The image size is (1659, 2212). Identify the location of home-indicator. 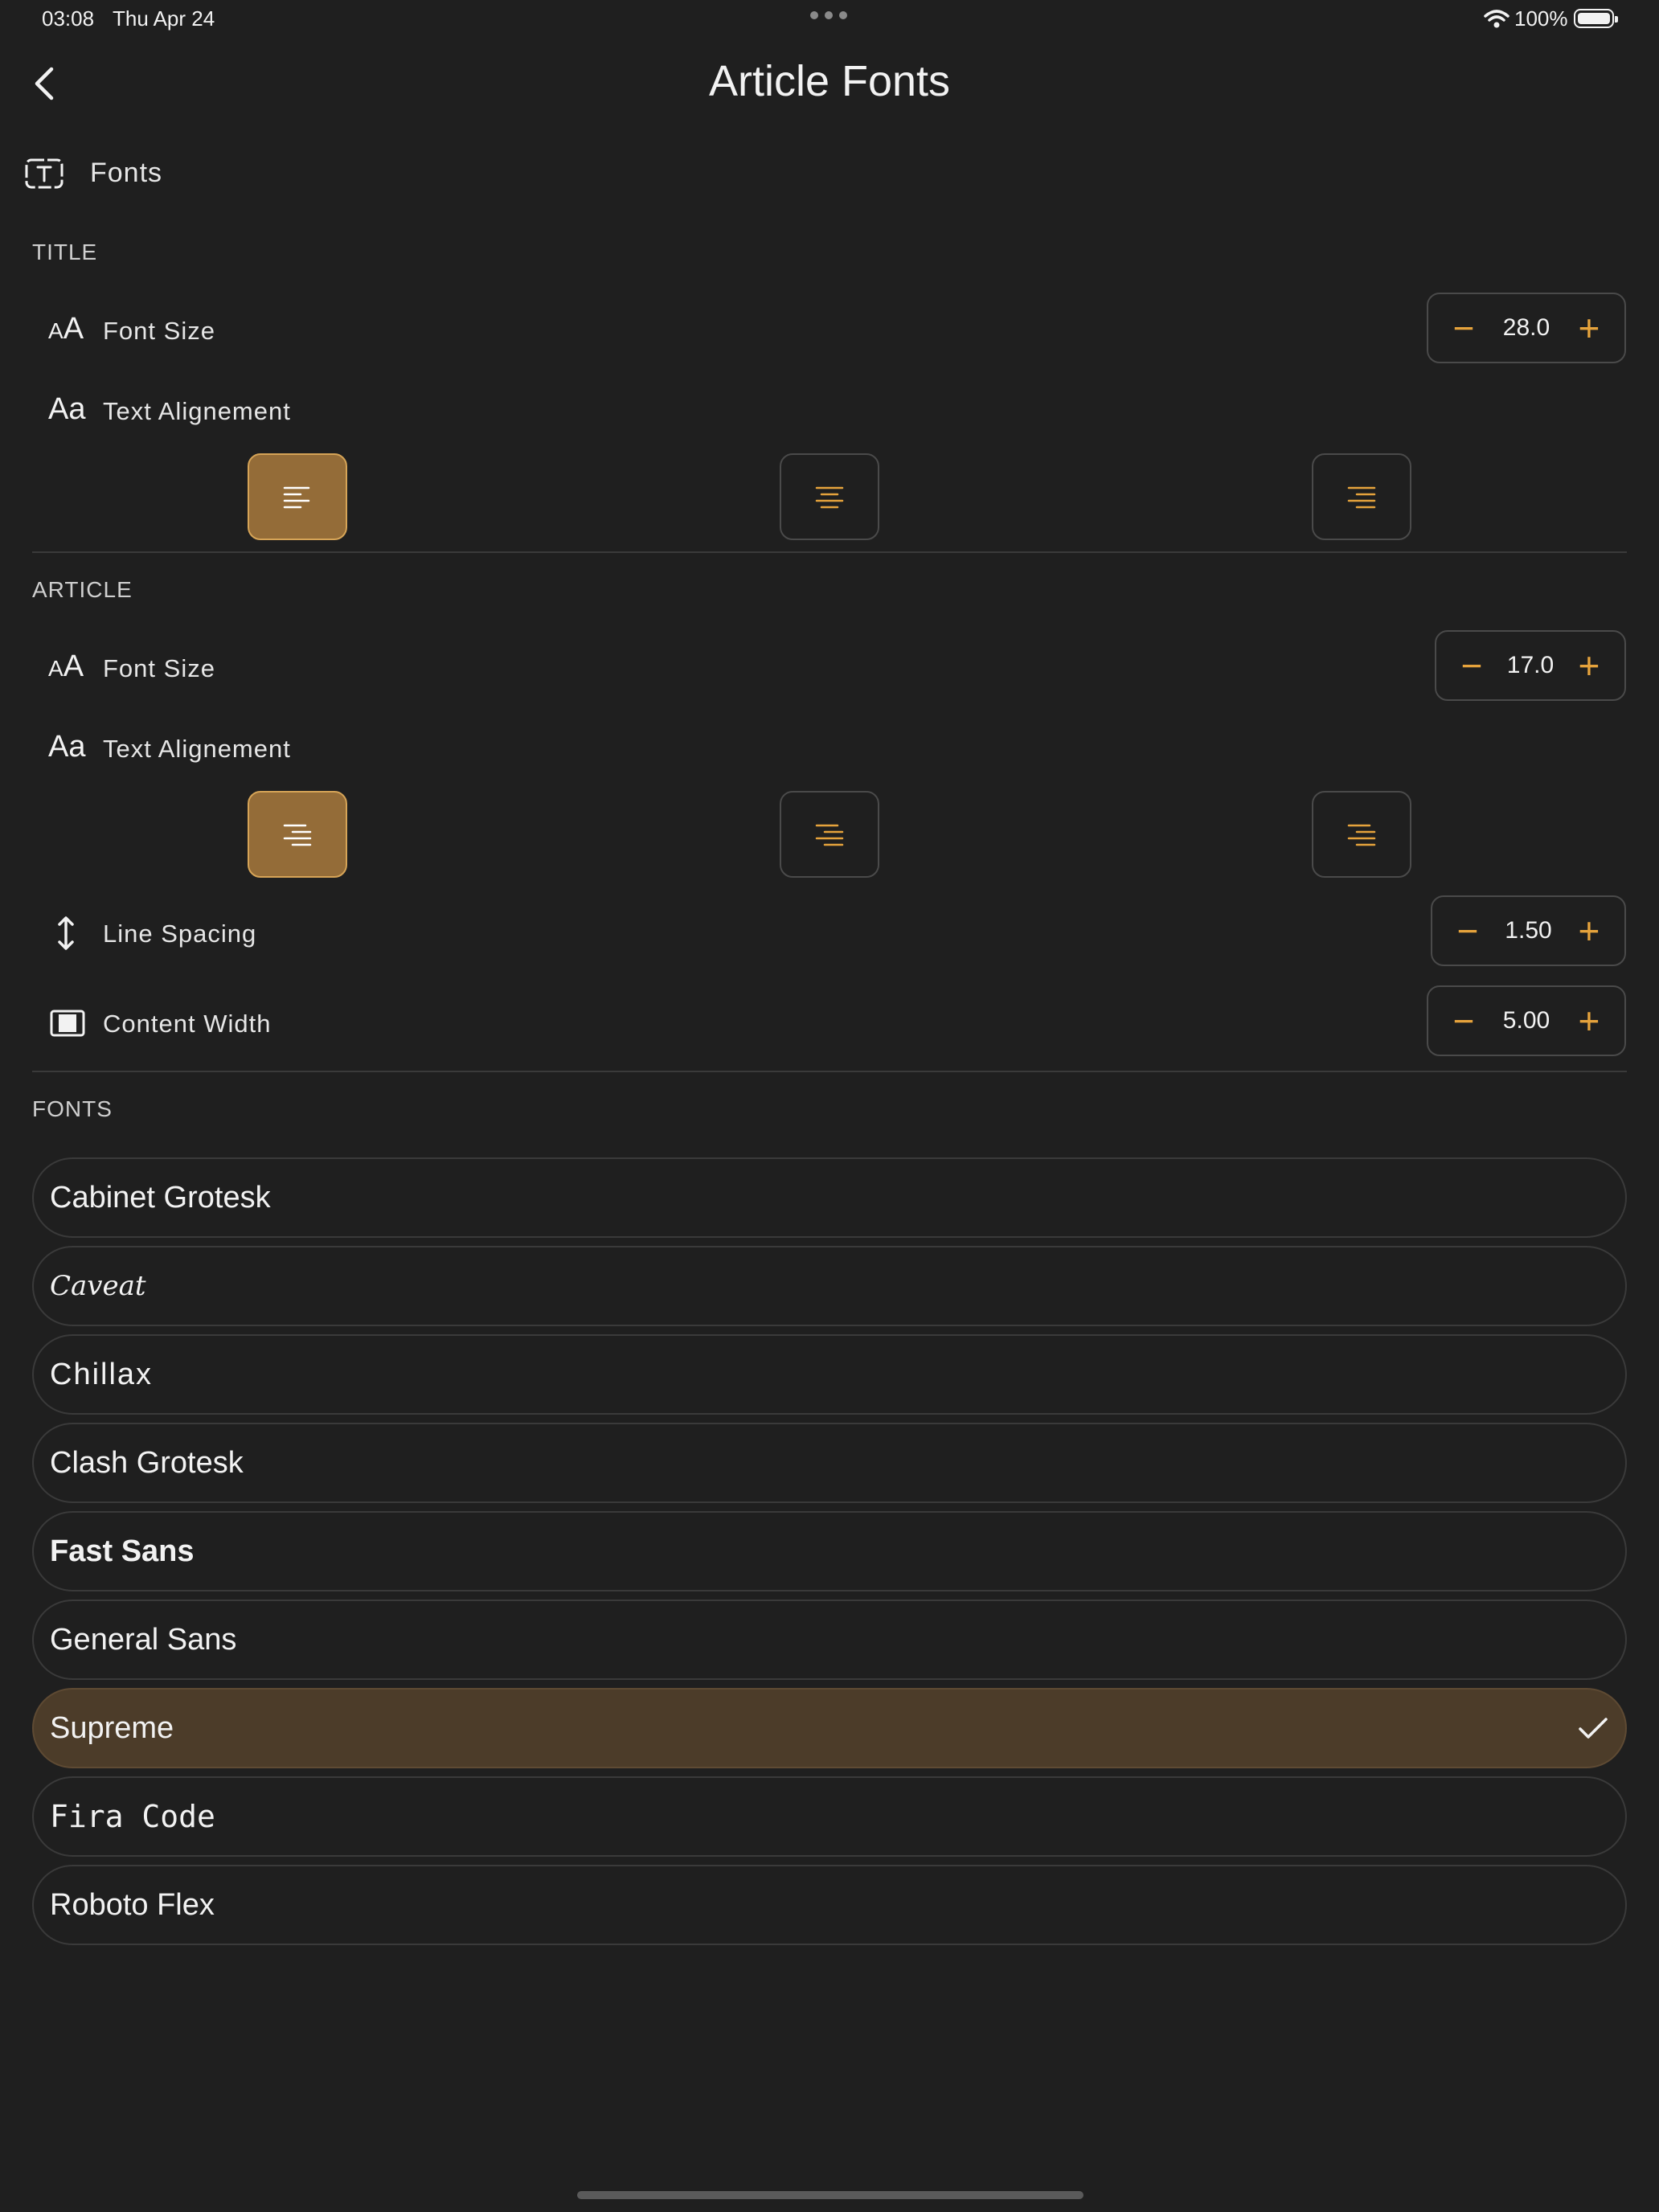
(830, 2195).